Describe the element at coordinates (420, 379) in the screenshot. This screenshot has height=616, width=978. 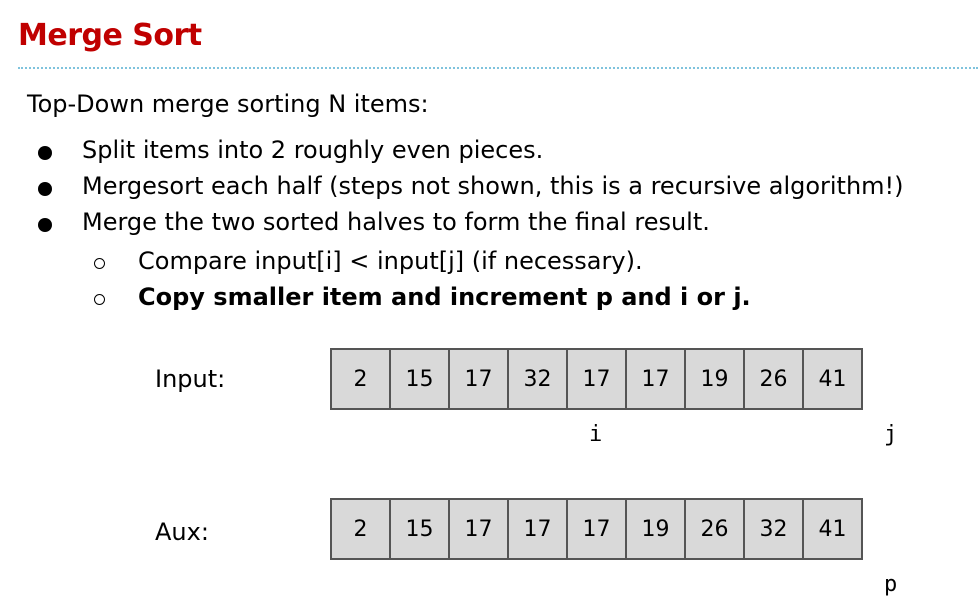
I see `input-cell: 15` at that location.